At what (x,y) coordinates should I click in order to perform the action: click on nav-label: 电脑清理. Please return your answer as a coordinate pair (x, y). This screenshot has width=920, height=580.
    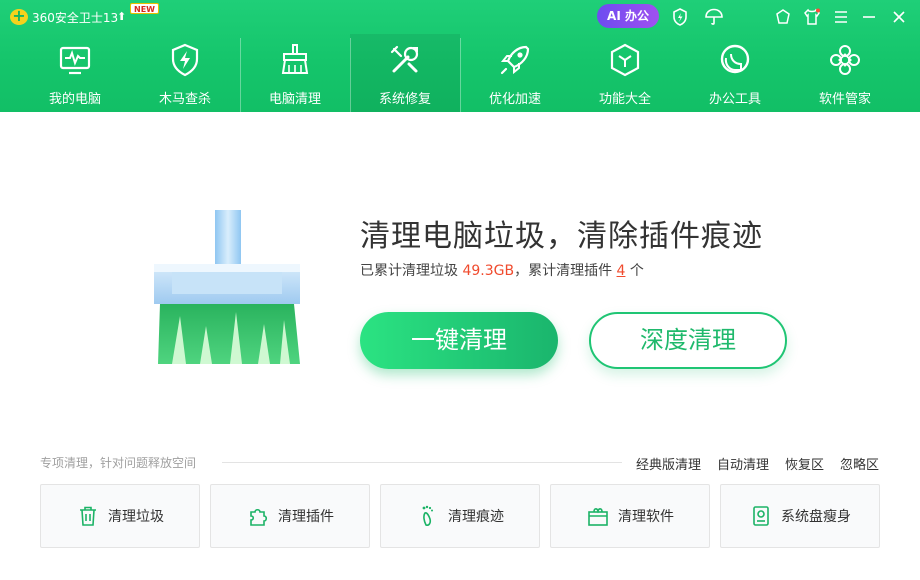
    Looking at the image, I should click on (294, 99).